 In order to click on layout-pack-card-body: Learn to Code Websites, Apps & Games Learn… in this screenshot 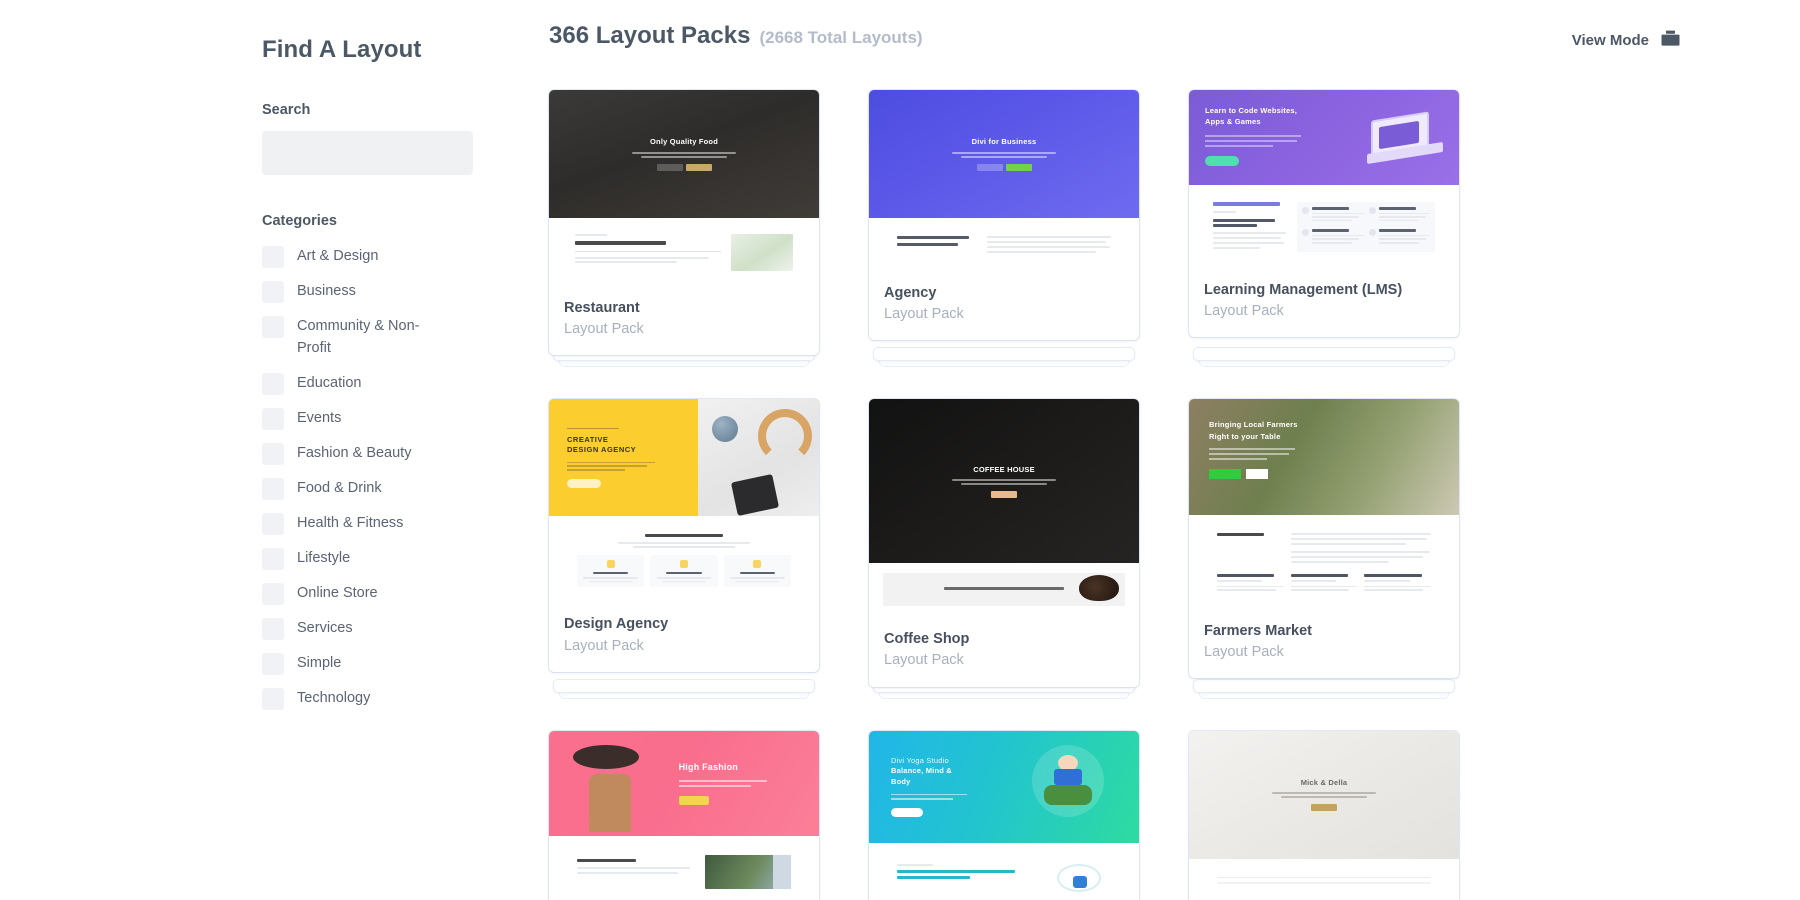, I will do `click(1324, 213)`.